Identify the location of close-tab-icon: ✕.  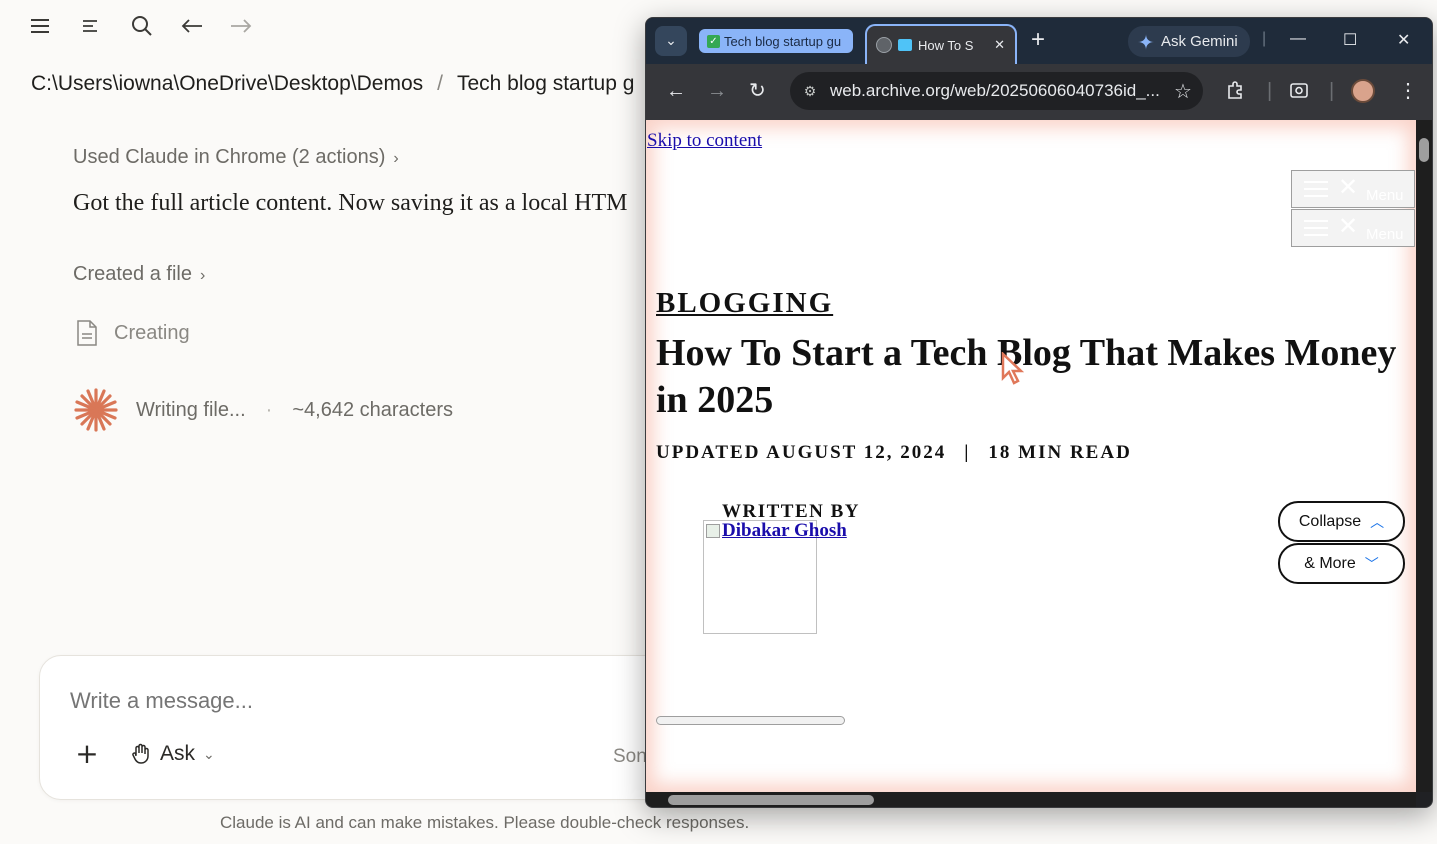
(999, 45).